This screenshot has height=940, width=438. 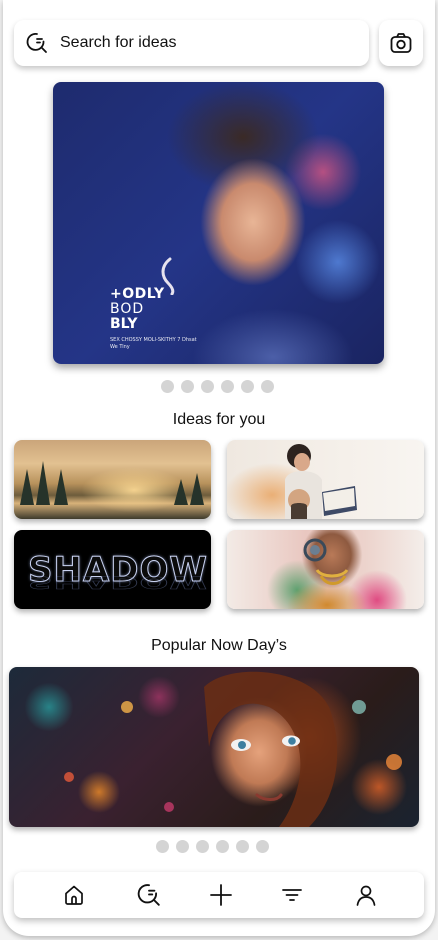 What do you see at coordinates (137, 294) in the screenshot?
I see `hero-text-line1: +ODLY` at bounding box center [137, 294].